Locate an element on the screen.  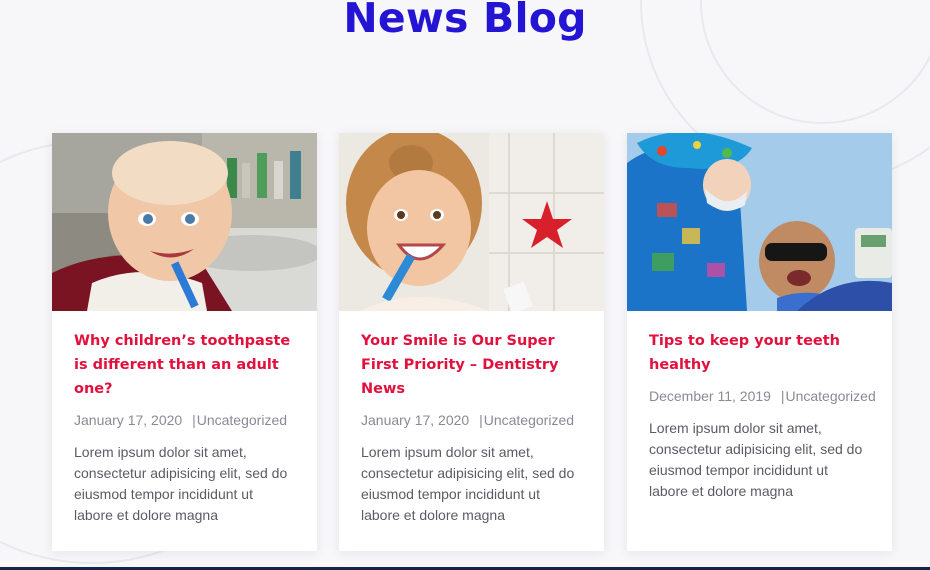
post-meta: December 11, 2019 |Uncategorized is located at coordinates (762, 396).